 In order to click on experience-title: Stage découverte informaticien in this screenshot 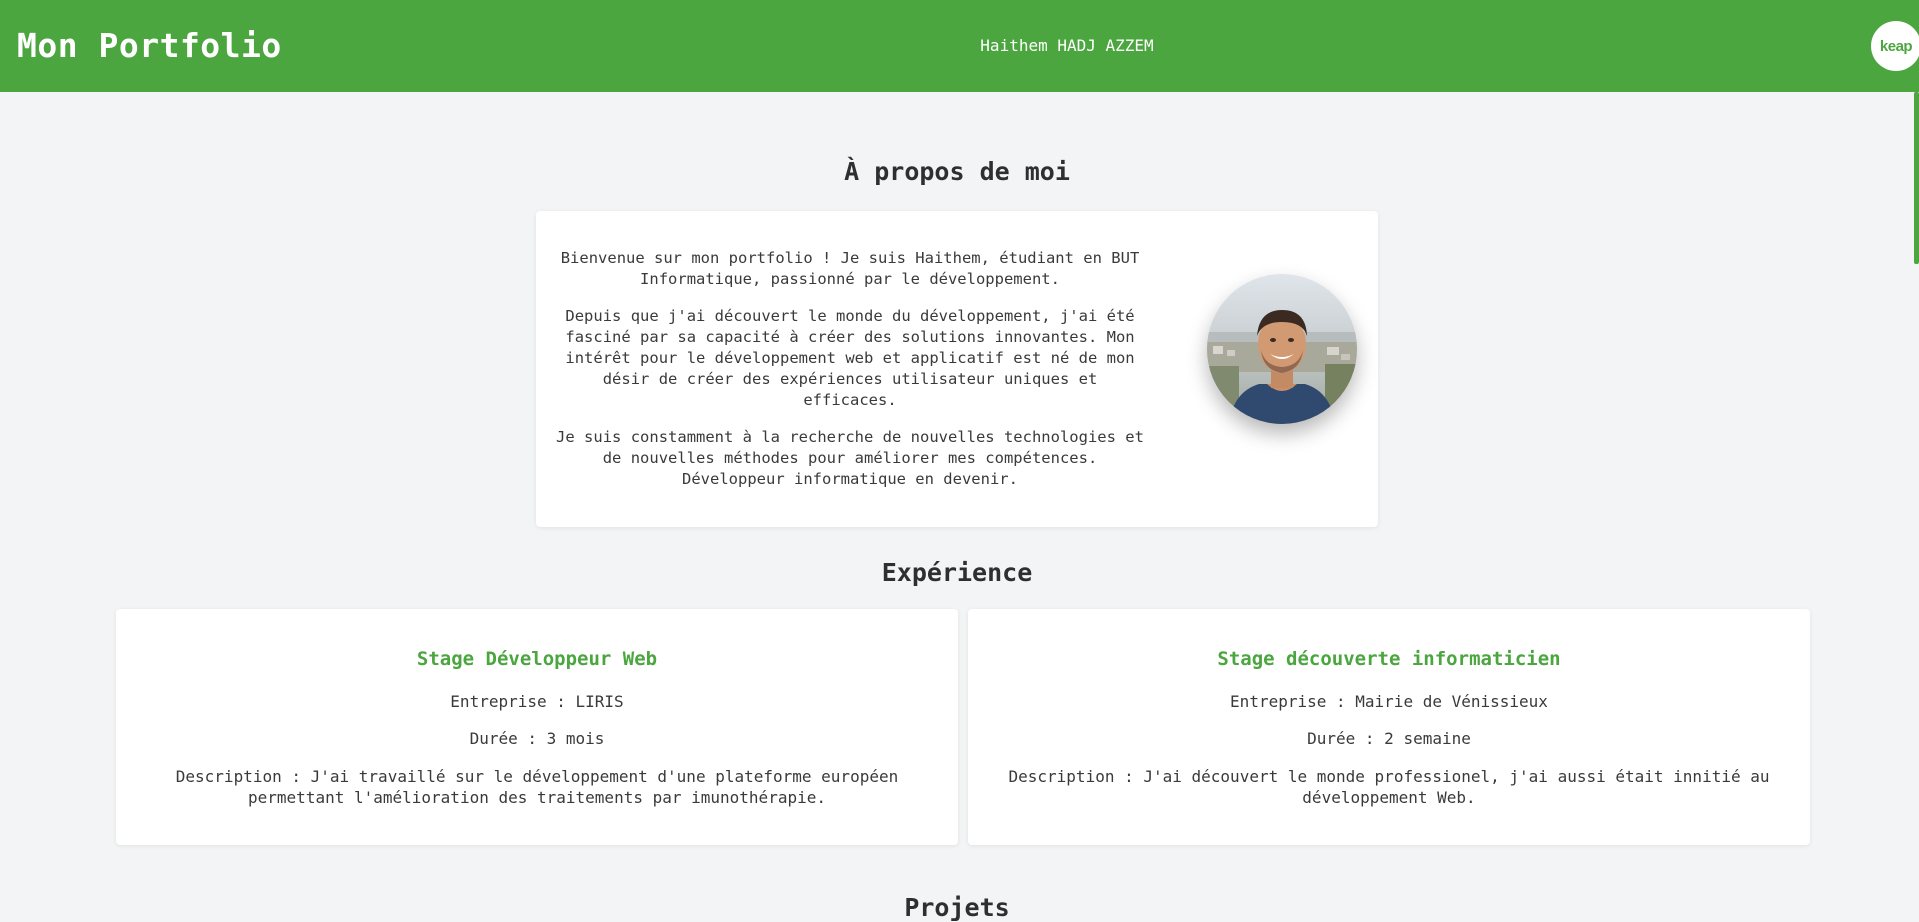, I will do `click(1389, 659)`.